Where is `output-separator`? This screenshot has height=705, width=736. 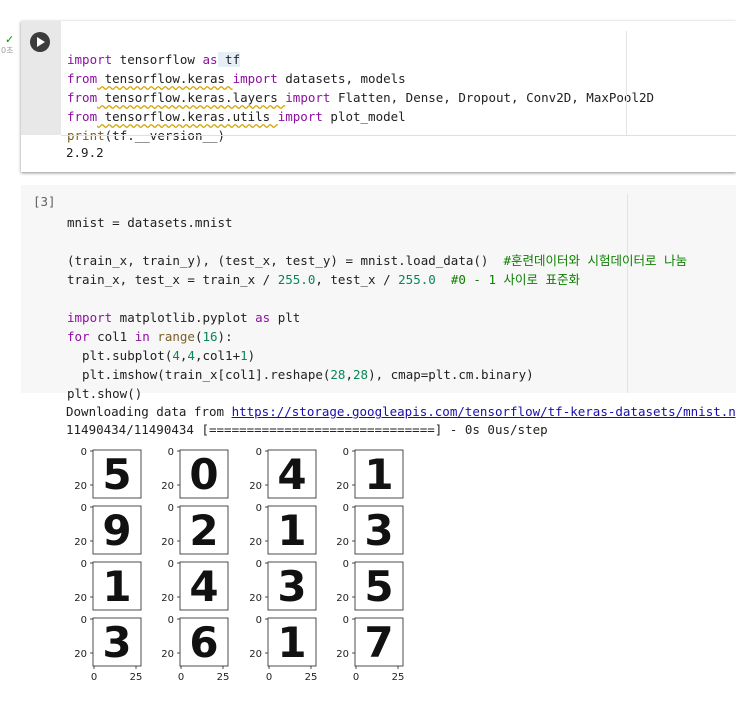 output-separator is located at coordinates (398, 135).